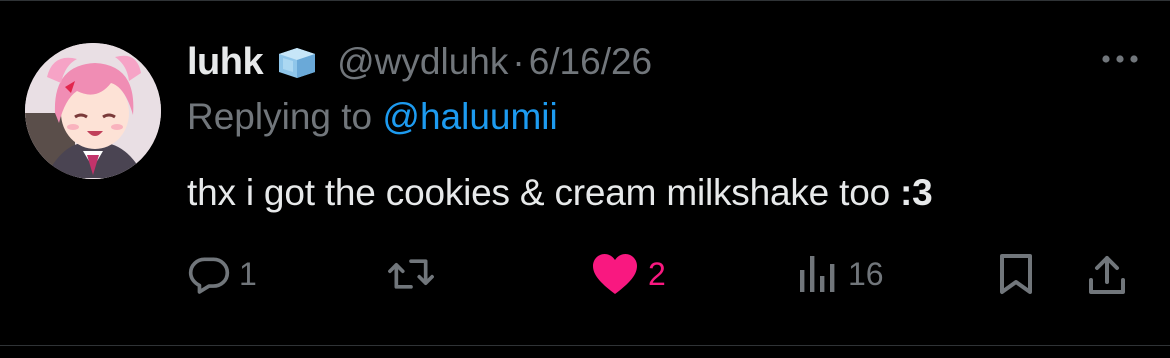 The height and width of the screenshot is (358, 1170). I want to click on more-options-button, so click(1120, 59).